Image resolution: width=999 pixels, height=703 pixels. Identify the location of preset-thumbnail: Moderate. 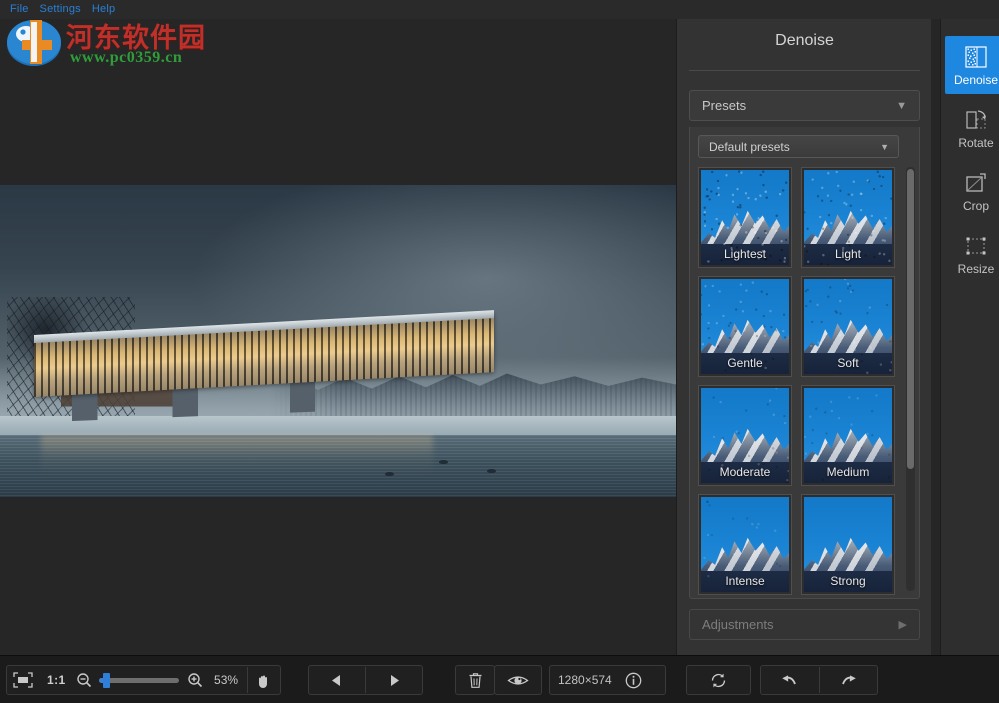
(745, 435).